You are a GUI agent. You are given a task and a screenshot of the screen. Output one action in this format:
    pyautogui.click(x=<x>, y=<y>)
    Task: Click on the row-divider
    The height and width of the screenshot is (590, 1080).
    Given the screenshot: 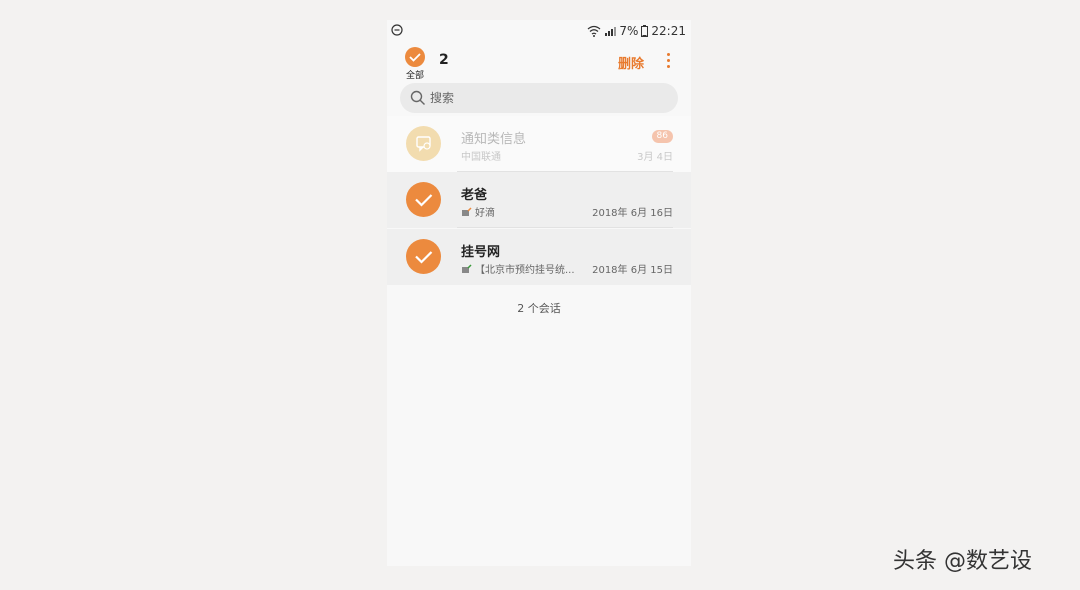 What is the action you would take?
    pyautogui.click(x=565, y=227)
    